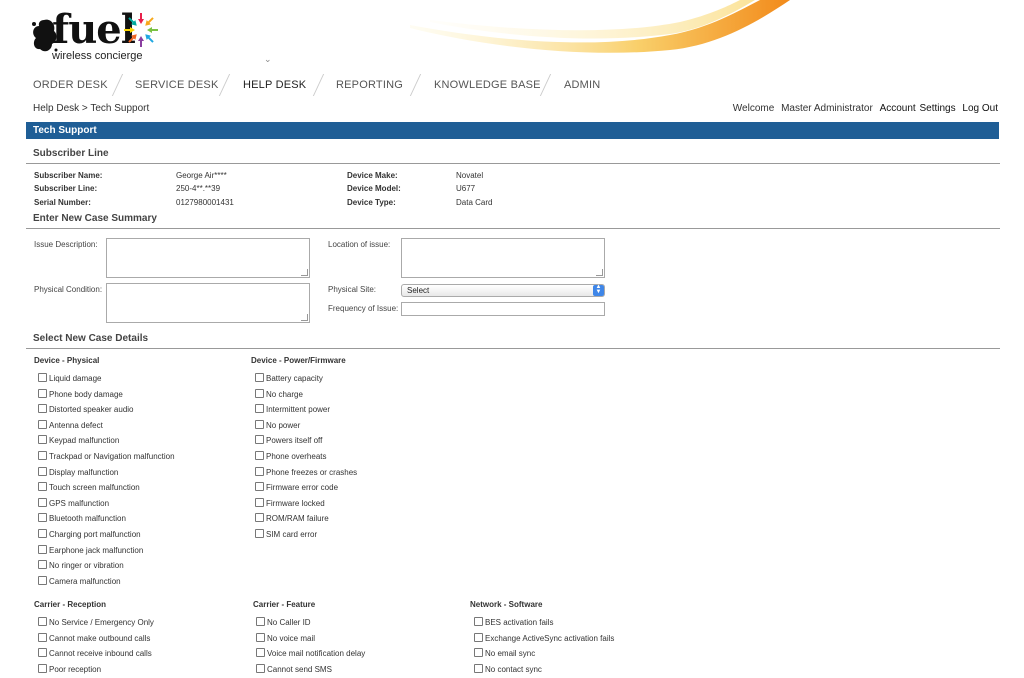 This screenshot has height=678, width=1024. What do you see at coordinates (208, 303) in the screenshot?
I see `physical-condition-textarea` at bounding box center [208, 303].